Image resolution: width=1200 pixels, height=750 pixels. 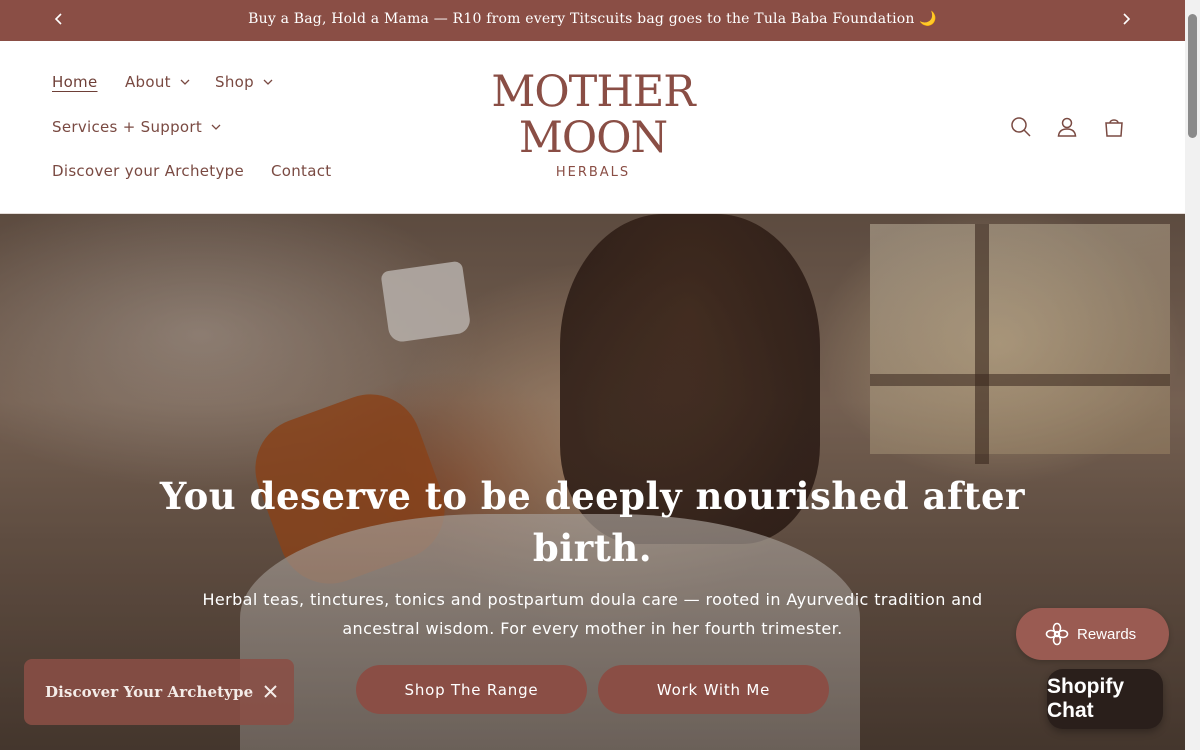 I want to click on nav-about: About, so click(x=157, y=82).